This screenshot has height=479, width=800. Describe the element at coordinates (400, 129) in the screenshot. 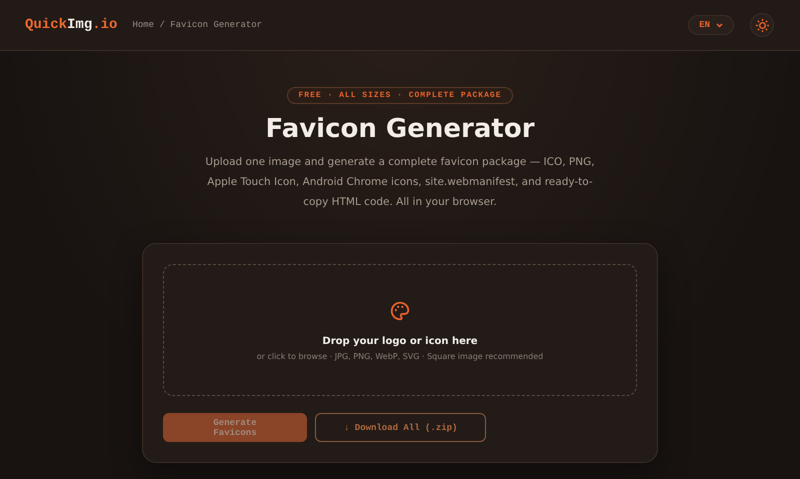

I see `page-title: Favicon Generator` at that location.